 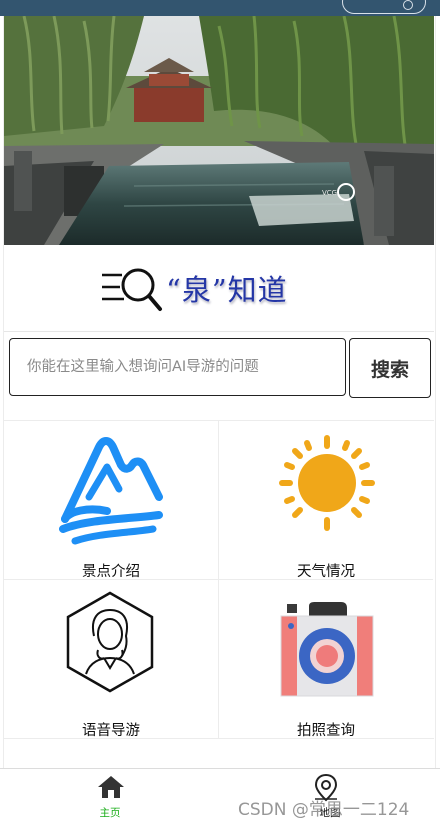 I want to click on csdn-watermark: CSDN @常思一二124, so click(x=324, y=810).